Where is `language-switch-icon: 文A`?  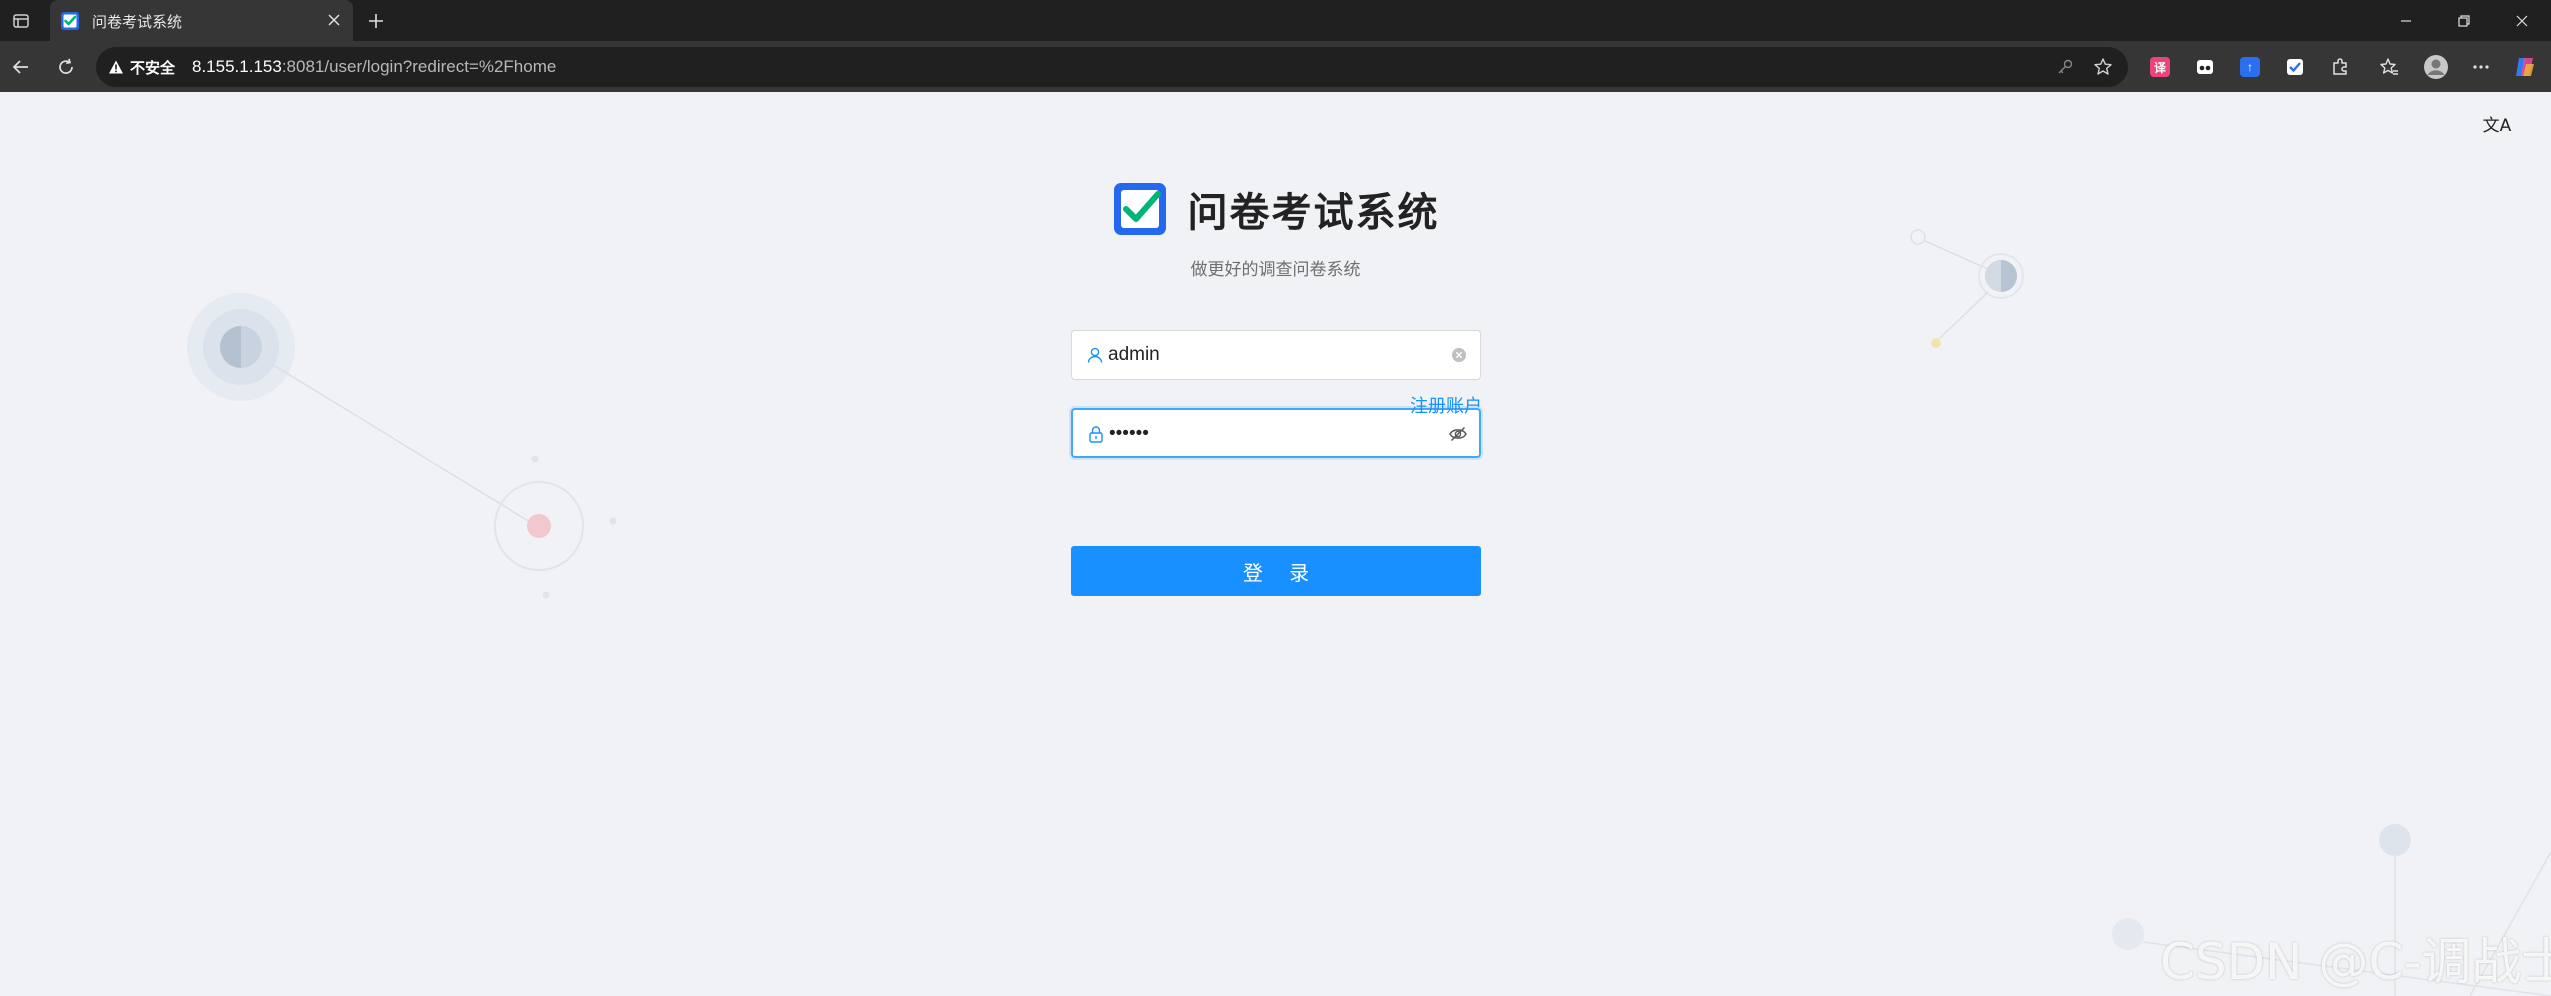 language-switch-icon: 文A is located at coordinates (2497, 123).